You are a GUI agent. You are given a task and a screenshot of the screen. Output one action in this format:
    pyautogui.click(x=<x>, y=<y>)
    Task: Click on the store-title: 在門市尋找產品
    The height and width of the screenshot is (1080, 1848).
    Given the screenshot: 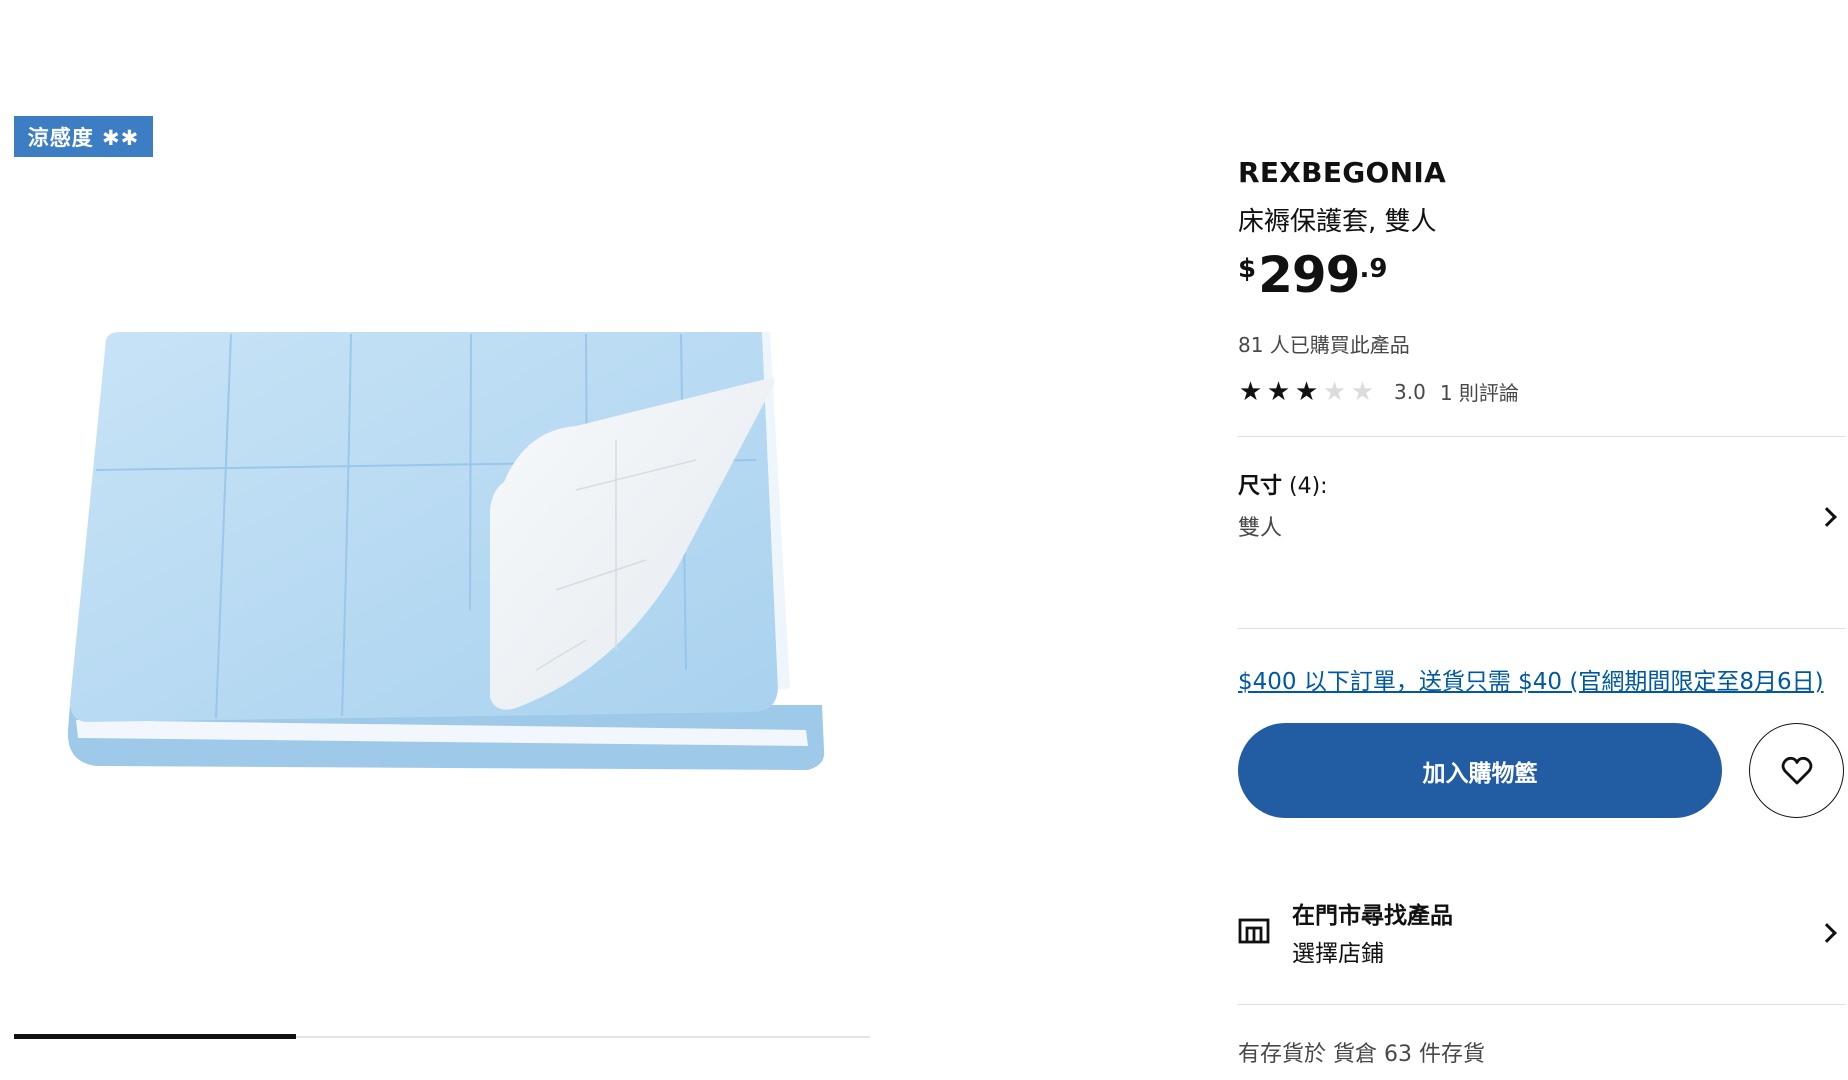 What is the action you would take?
    pyautogui.click(x=1372, y=916)
    